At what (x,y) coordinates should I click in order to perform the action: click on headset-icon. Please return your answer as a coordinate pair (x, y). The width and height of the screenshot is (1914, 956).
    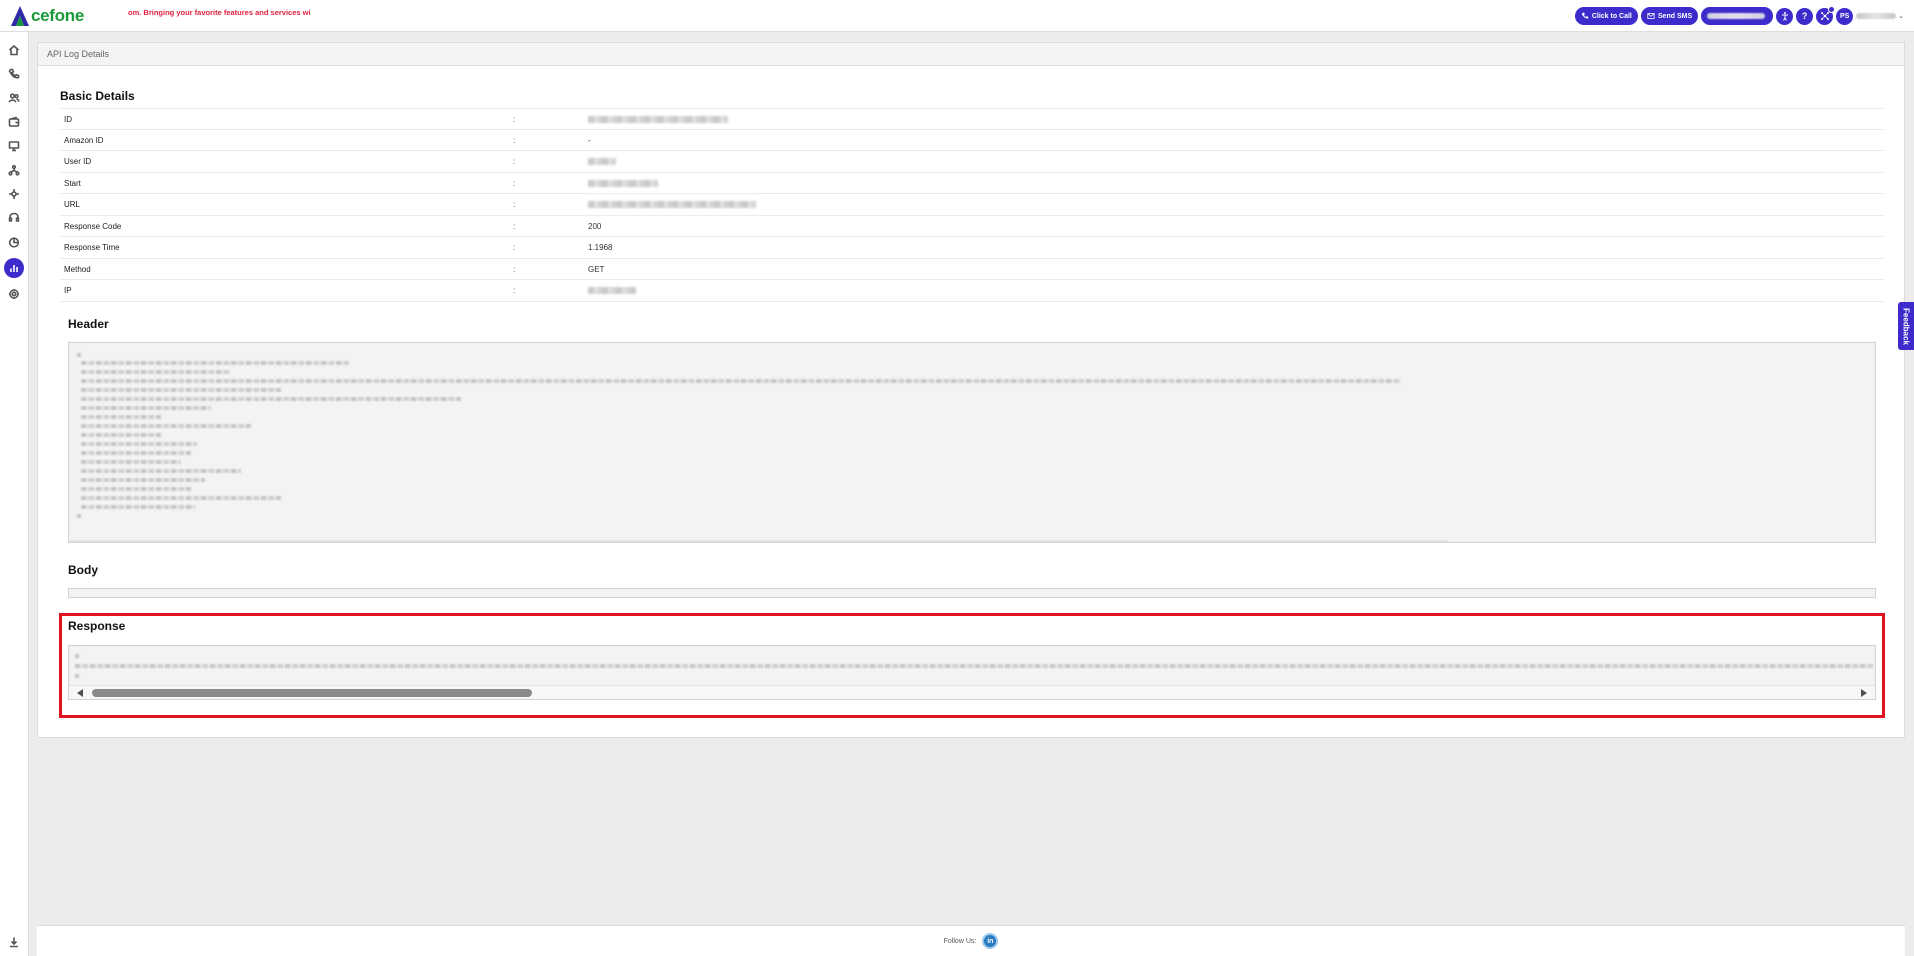
    Looking at the image, I should click on (14, 217).